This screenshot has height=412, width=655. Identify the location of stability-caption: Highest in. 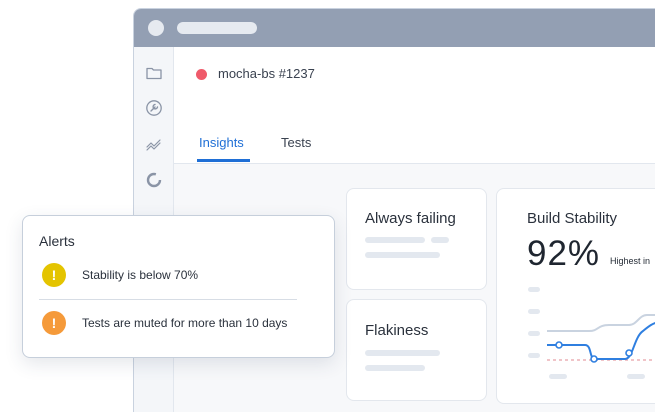
(630, 261).